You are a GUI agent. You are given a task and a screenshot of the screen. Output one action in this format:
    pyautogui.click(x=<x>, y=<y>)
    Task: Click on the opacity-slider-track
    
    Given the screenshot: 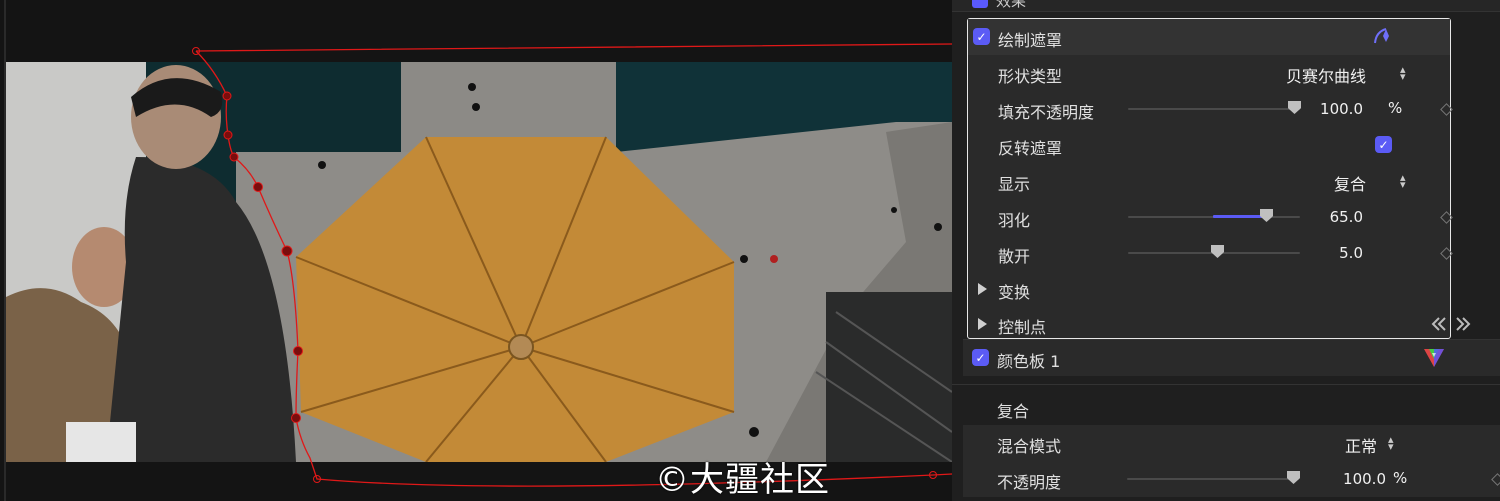 What is the action you would take?
    pyautogui.click(x=1213, y=479)
    